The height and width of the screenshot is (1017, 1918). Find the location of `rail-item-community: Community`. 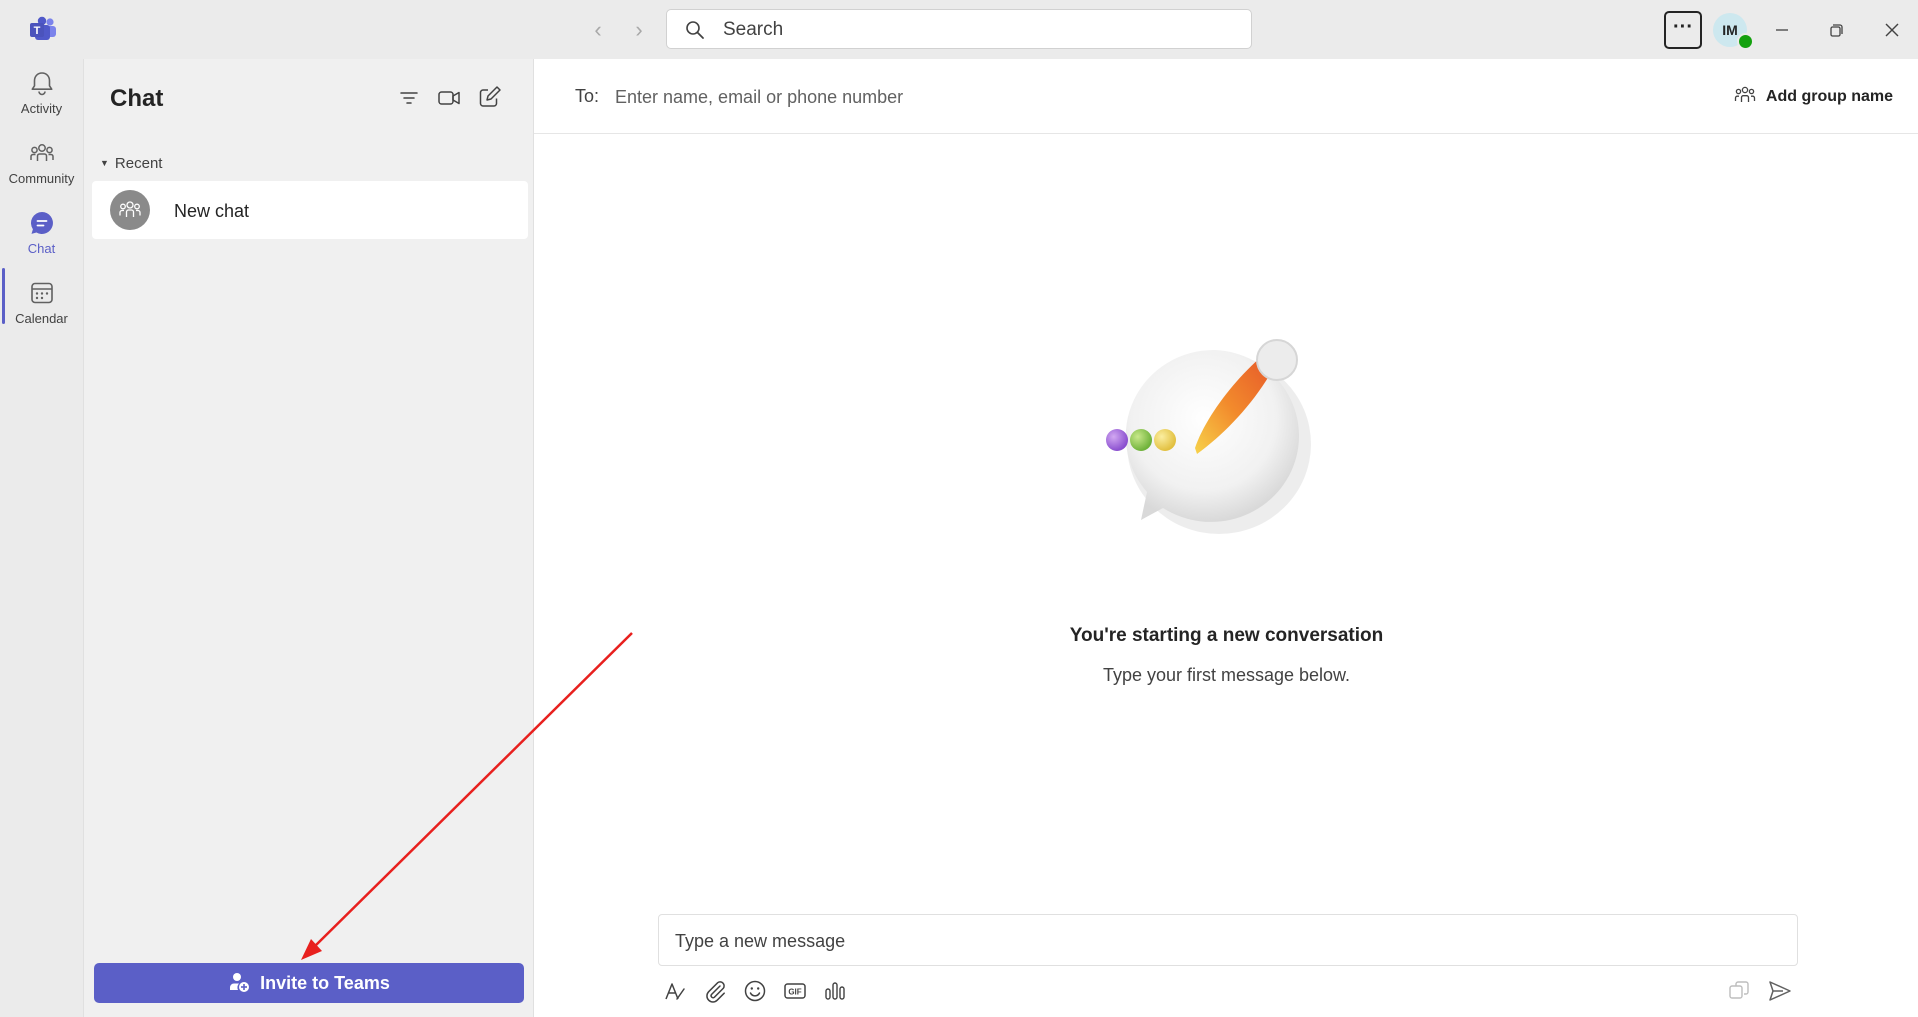

rail-item-community: Community is located at coordinates (41, 162).